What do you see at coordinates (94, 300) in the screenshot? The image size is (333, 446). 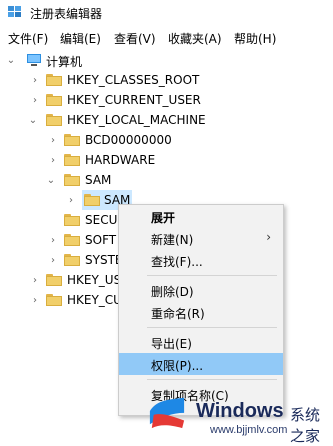 I see `tree-label: HKEY_CU` at bounding box center [94, 300].